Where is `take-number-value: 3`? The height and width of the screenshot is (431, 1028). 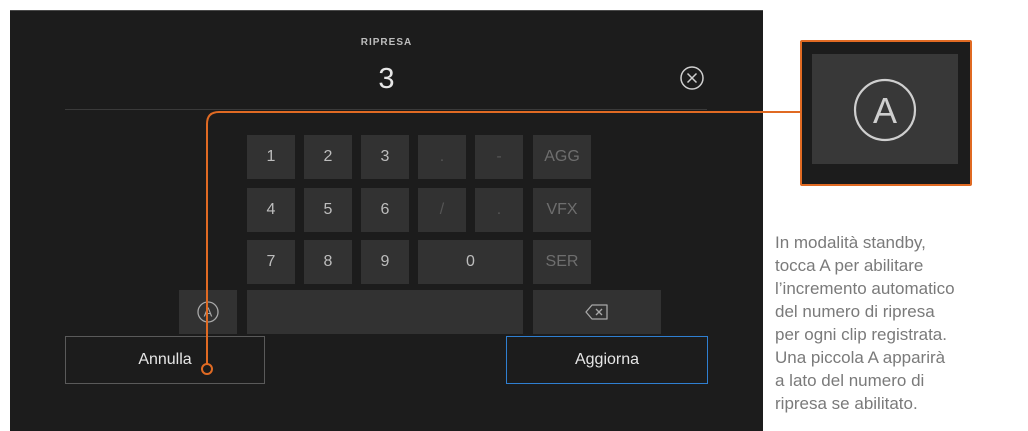
take-number-value: 3 is located at coordinates (386, 79).